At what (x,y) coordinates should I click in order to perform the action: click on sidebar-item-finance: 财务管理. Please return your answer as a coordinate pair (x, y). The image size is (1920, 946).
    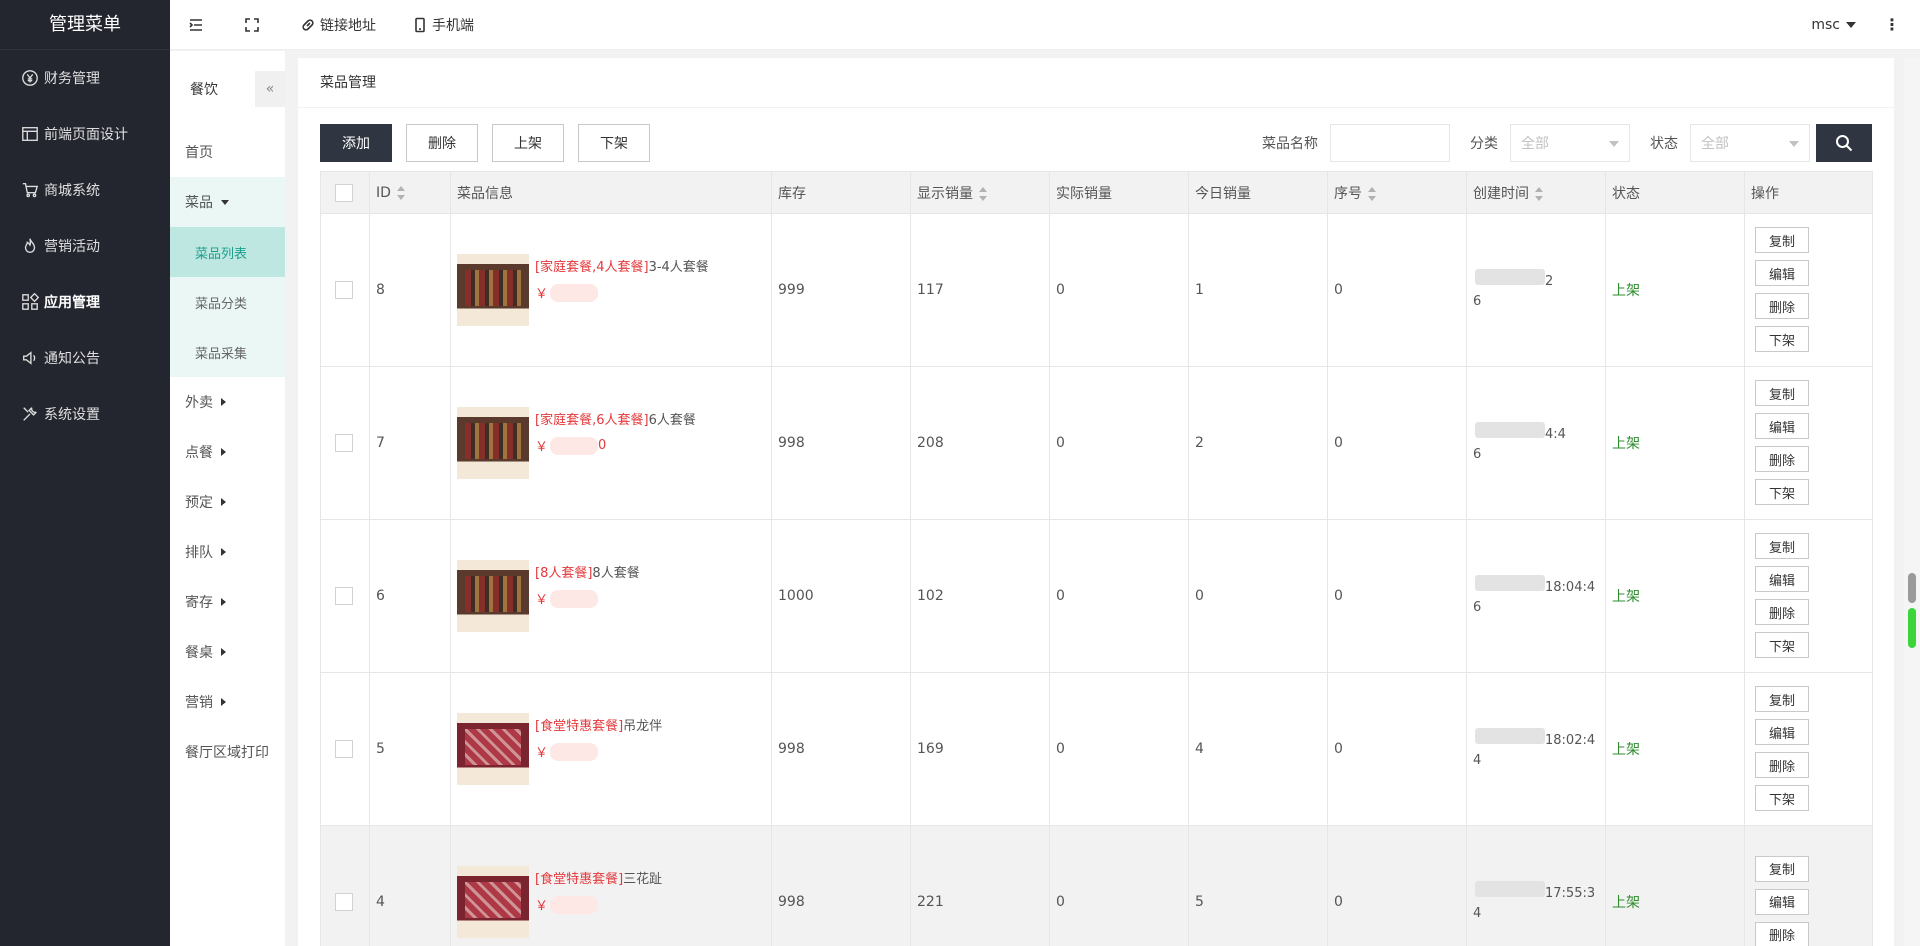
    Looking at the image, I should click on (85, 78).